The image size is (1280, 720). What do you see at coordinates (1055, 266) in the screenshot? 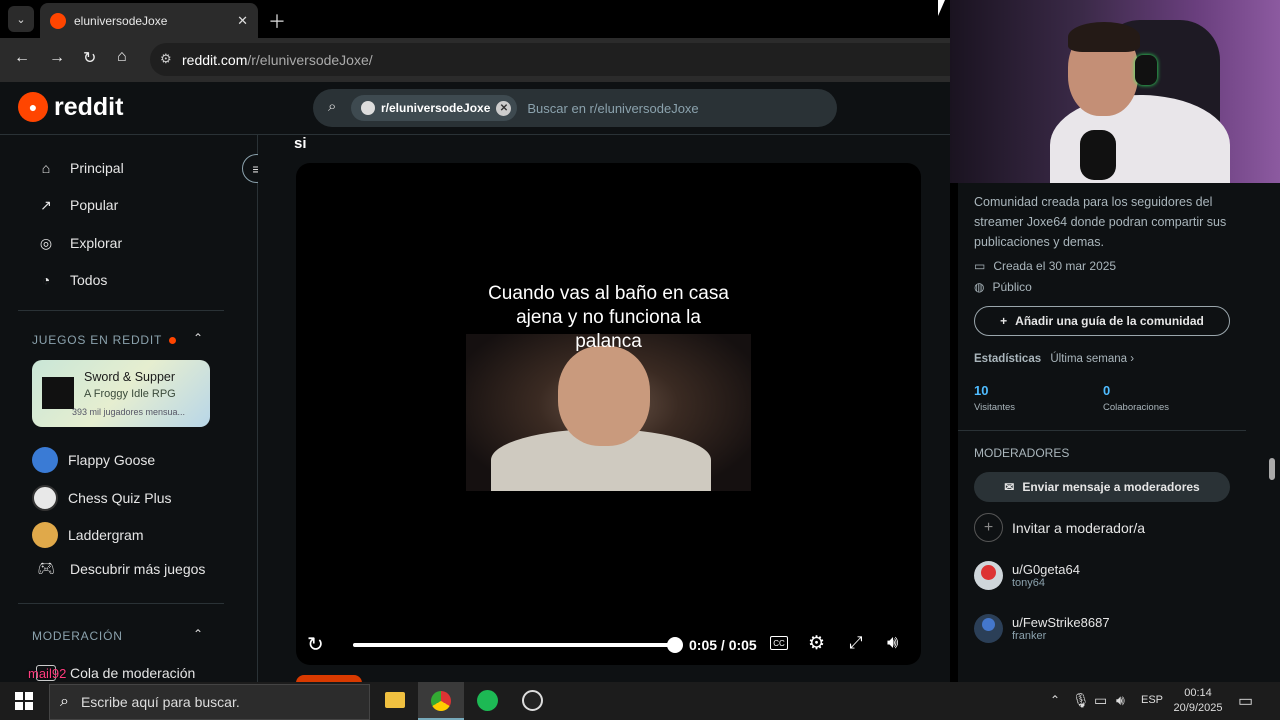
I see `created-label: Creada el 30 mar 2025` at bounding box center [1055, 266].